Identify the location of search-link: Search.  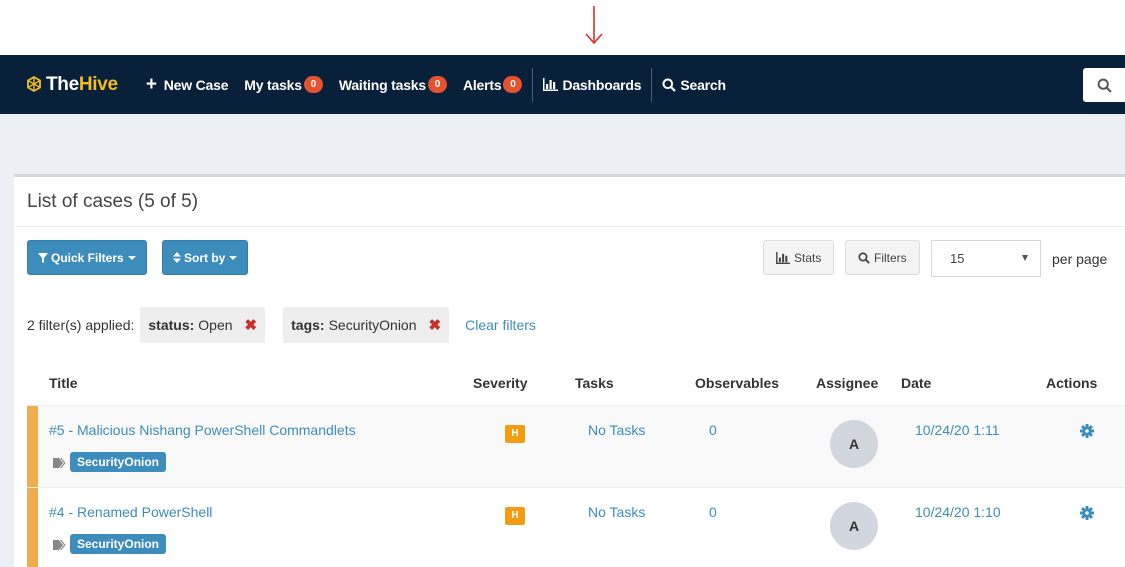
(694, 85).